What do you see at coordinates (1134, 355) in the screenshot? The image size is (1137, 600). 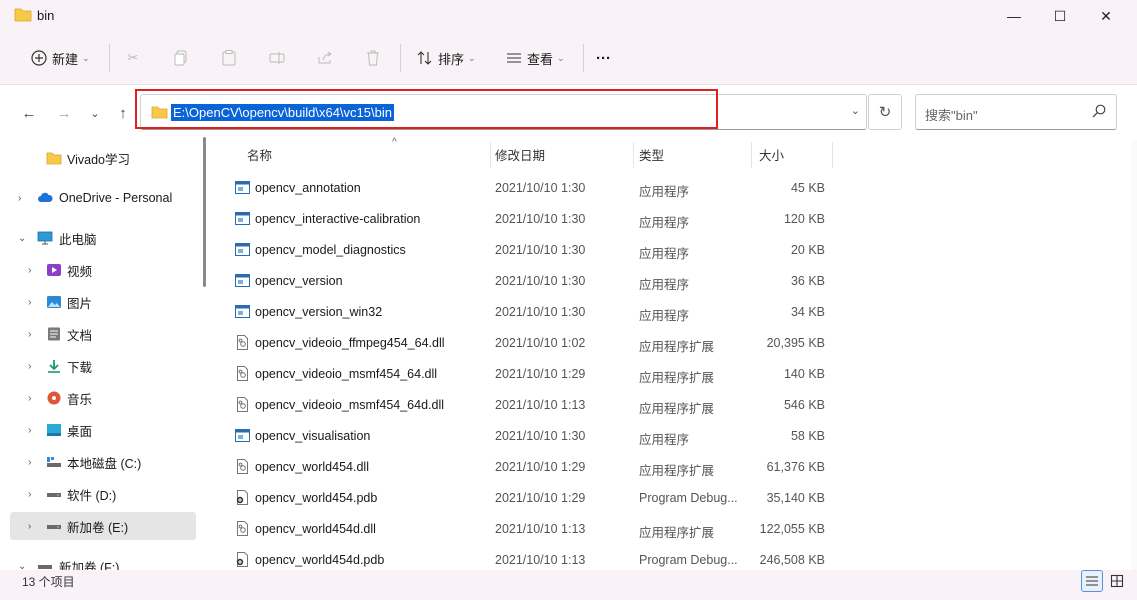 I see `file-list-scrollbar` at bounding box center [1134, 355].